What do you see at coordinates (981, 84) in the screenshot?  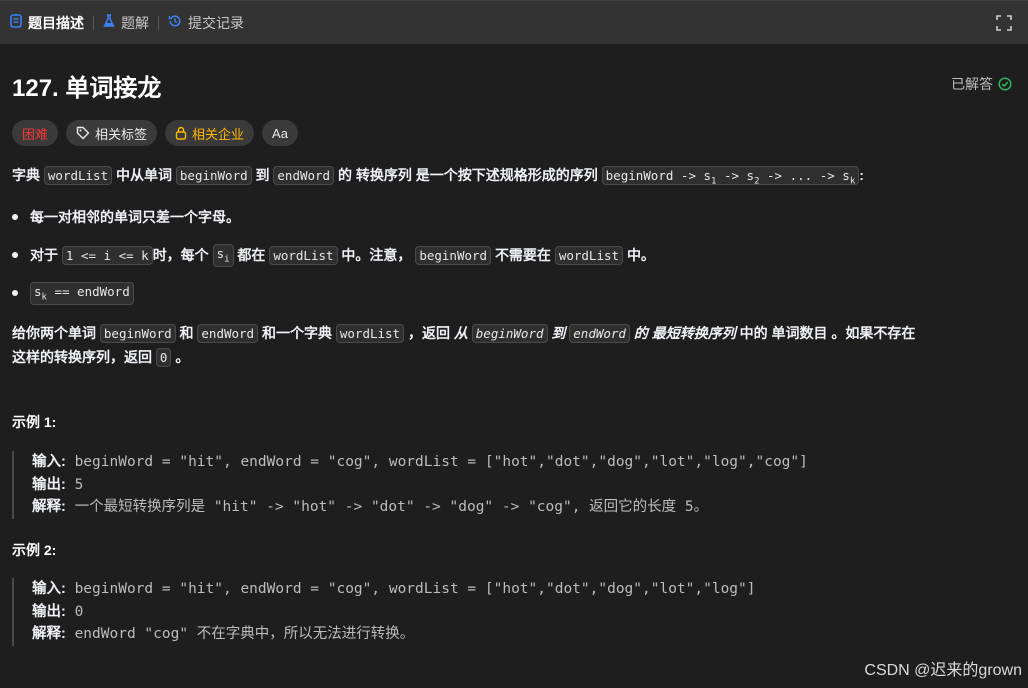 I see `solved-status: 已解答` at bounding box center [981, 84].